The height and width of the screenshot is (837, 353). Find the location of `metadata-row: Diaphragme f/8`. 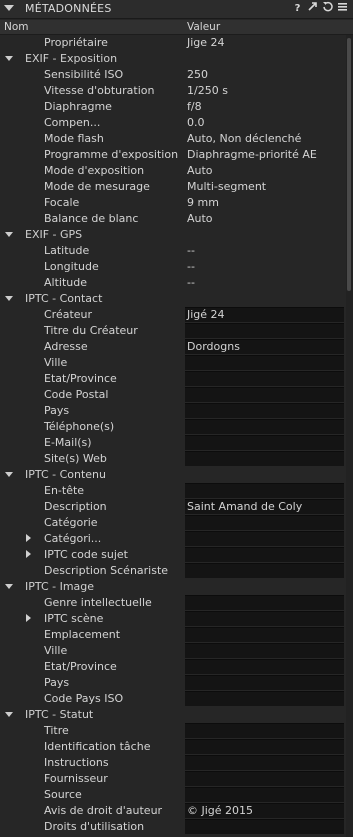

metadata-row: Diaphragme f/8 is located at coordinates (173, 107).